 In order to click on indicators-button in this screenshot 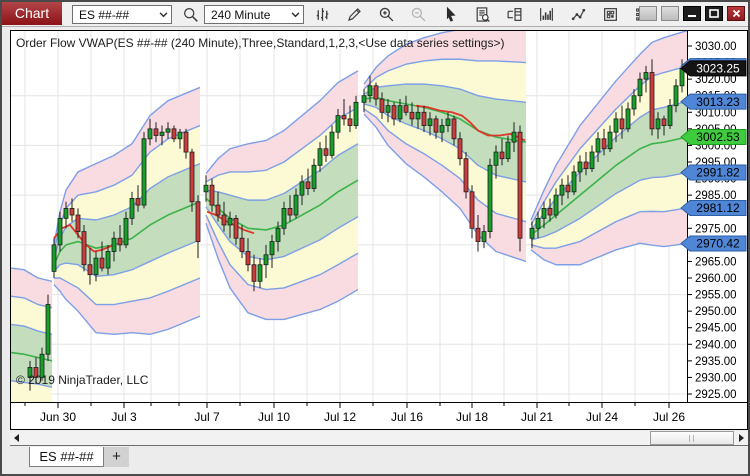, I will do `click(546, 14)`.